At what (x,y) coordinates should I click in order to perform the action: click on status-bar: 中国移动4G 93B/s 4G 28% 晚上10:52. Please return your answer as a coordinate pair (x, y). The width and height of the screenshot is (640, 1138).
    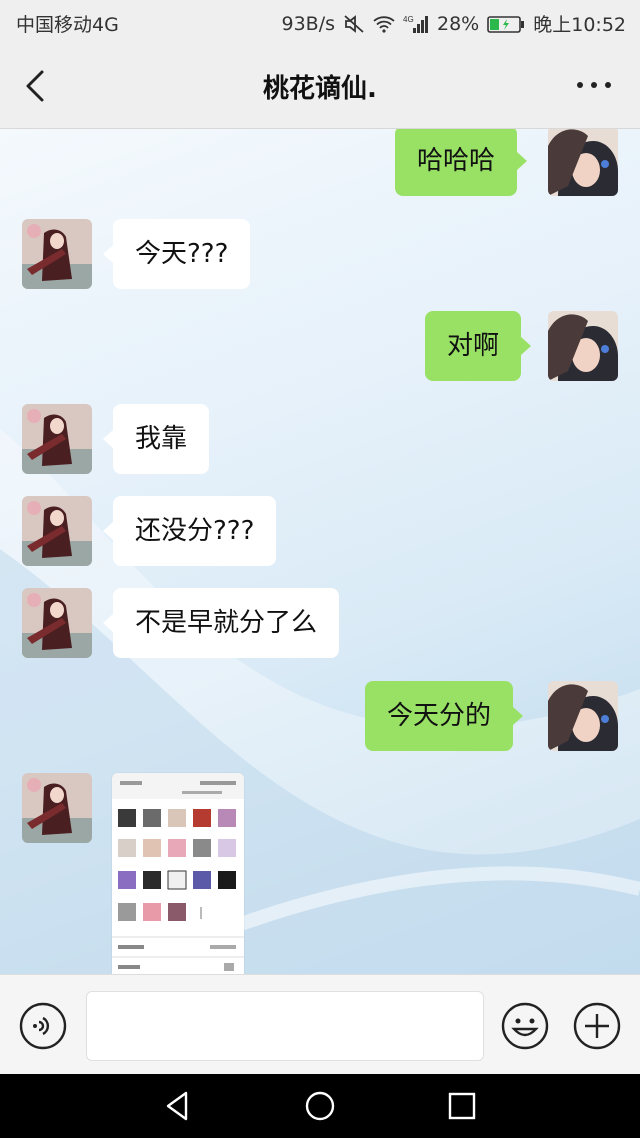
    Looking at the image, I should click on (320, 22).